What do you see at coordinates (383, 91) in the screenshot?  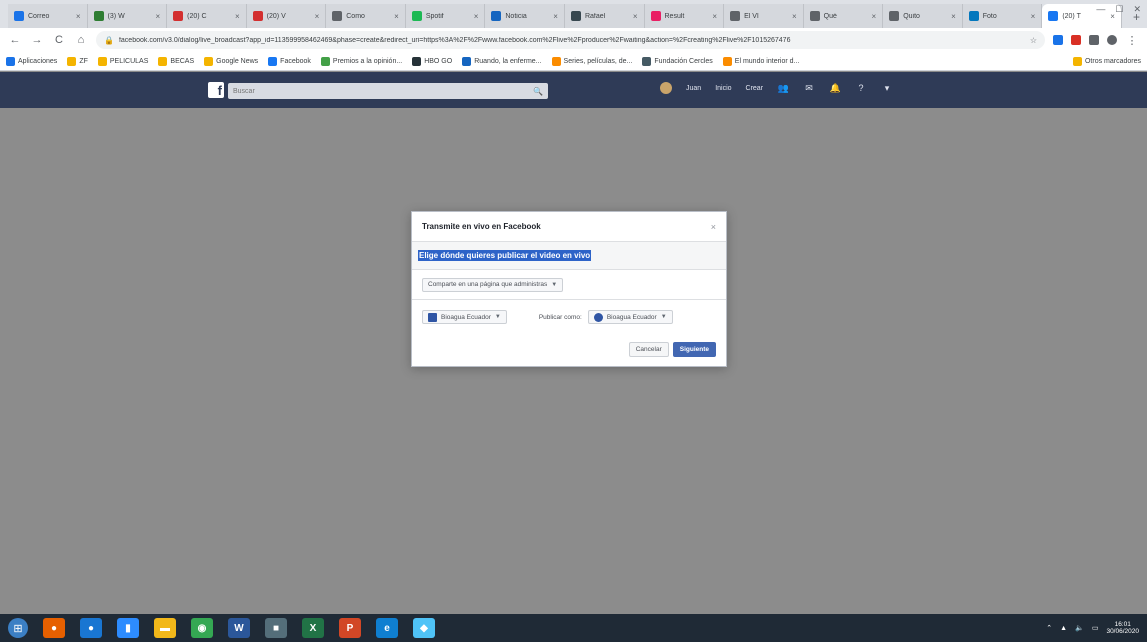 I see `search-input` at bounding box center [383, 91].